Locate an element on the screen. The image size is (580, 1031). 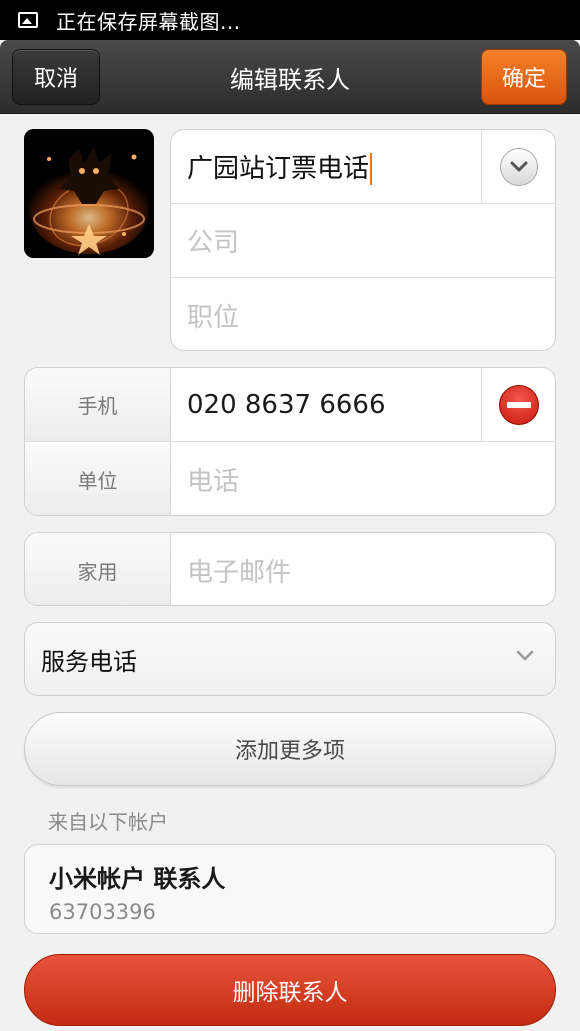
name-value: 广园站订票电话 is located at coordinates (278, 168).